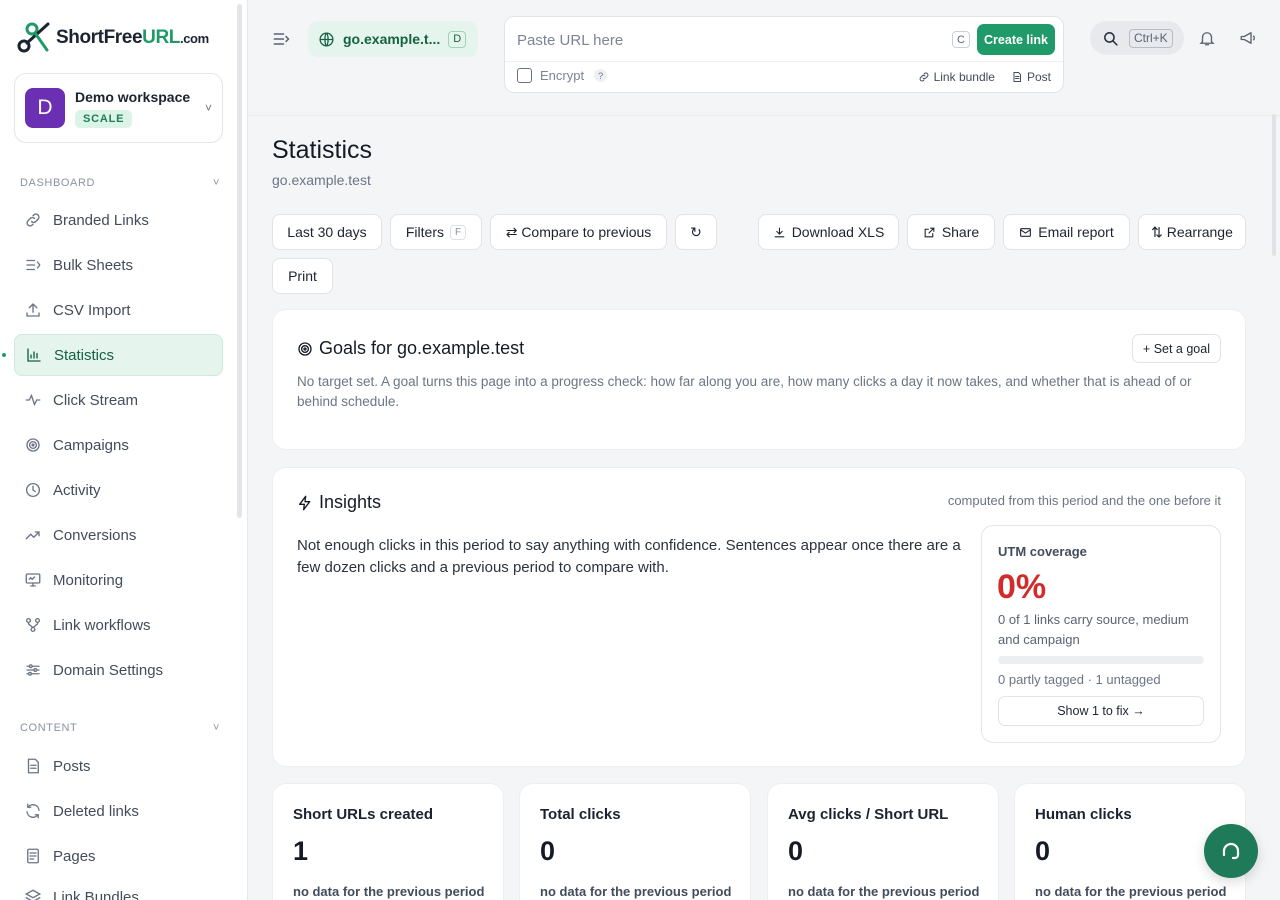  Describe the element at coordinates (1176, 348) in the screenshot. I see `set-goal-button: + Set a goal` at that location.